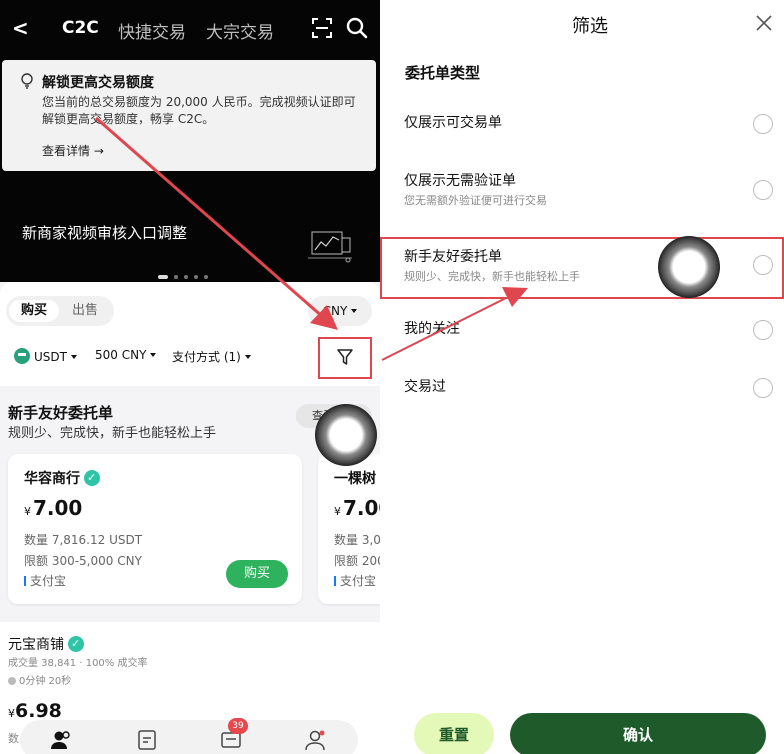  What do you see at coordinates (83, 540) in the screenshot?
I see `quantity: 数量 7,816.12 USDT` at bounding box center [83, 540].